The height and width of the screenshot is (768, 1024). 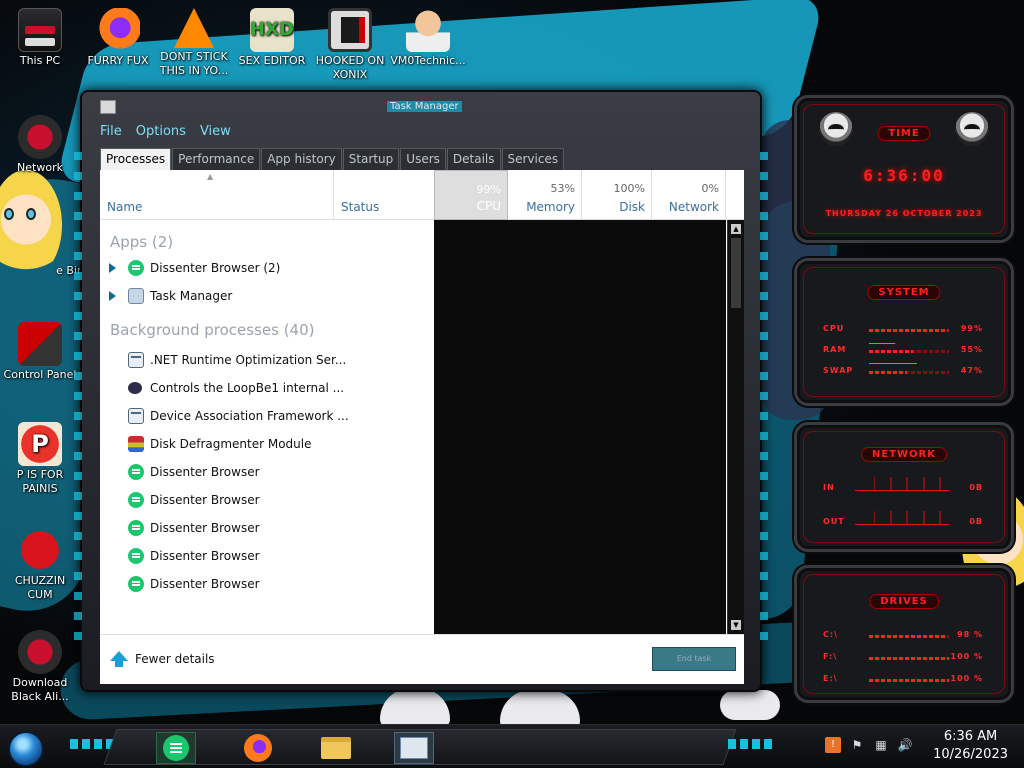 I want to click on volume-icon: 🔊, so click(x=905, y=745).